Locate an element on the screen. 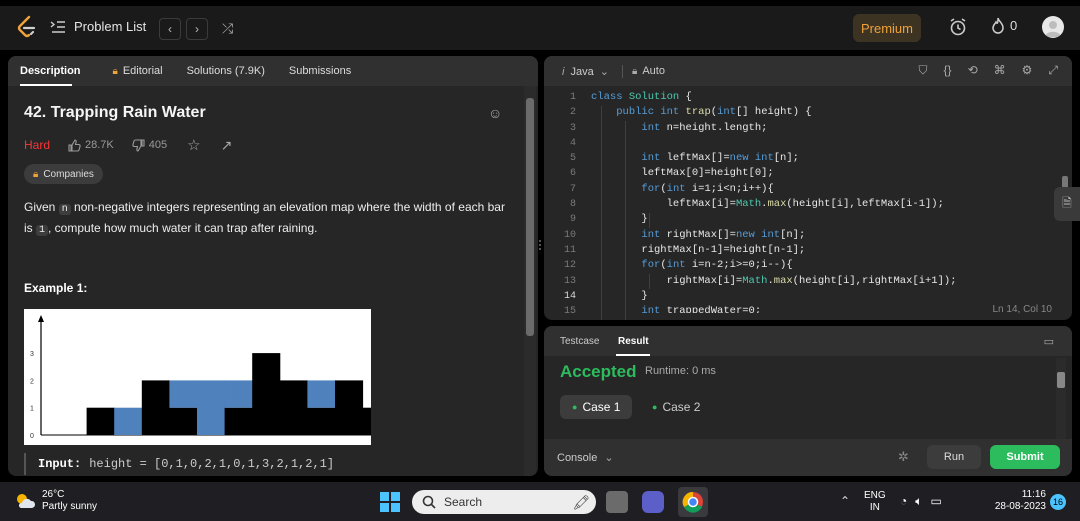 This screenshot has width=1080, height=521. status-icons: ◔ 🔈︎ ▭ is located at coordinates (921, 501).